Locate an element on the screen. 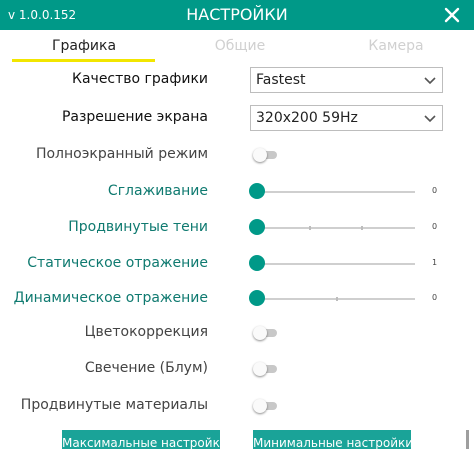  tab-general: Общие is located at coordinates (240, 46).